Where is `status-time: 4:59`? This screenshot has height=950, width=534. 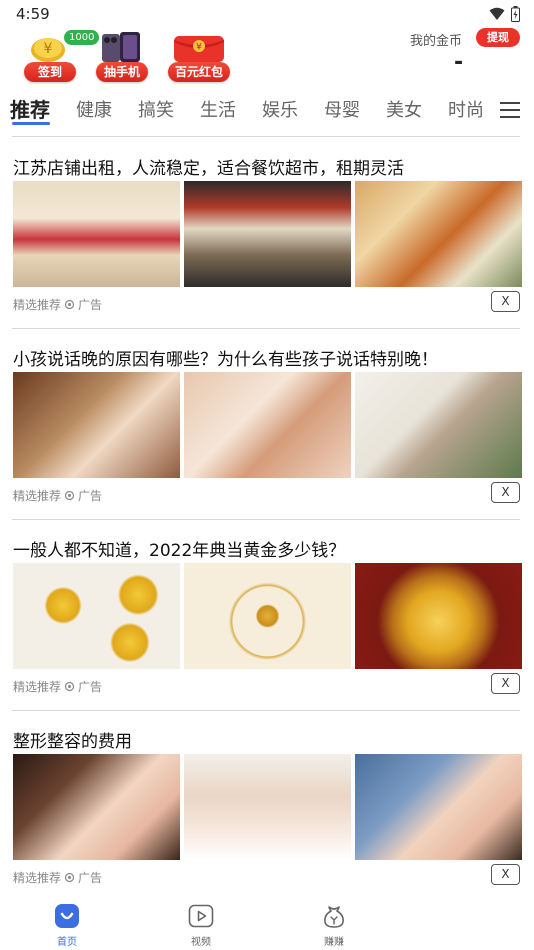
status-time: 4:59 is located at coordinates (33, 14).